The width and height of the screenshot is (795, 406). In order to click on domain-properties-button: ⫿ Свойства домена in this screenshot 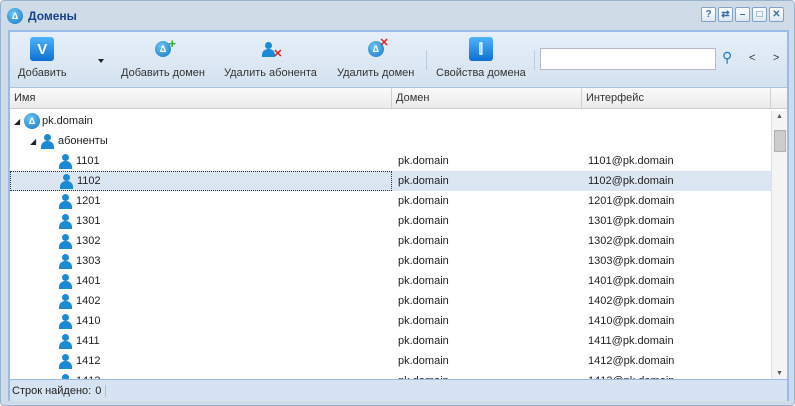, I will do `click(481, 57)`.